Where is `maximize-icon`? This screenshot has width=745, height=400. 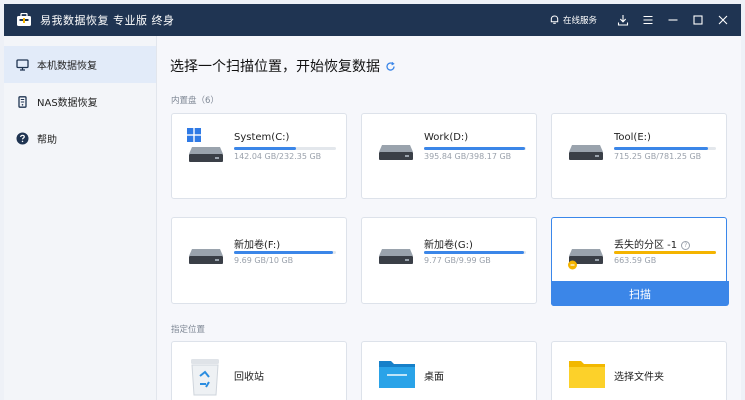
maximize-icon is located at coordinates (698, 20).